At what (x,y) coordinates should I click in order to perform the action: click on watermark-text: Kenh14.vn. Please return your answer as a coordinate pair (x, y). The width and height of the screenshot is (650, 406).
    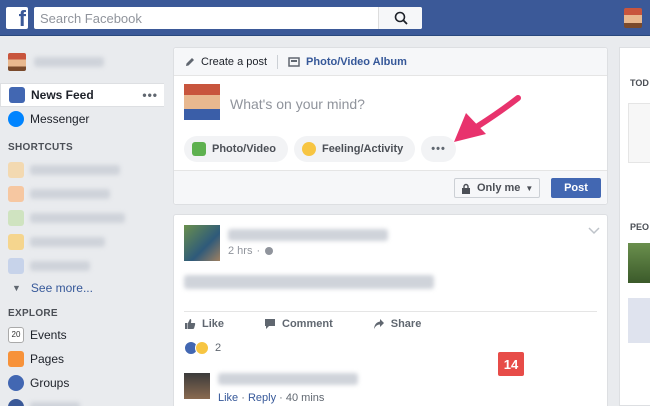
    Looking at the image, I should click on (559, 364).